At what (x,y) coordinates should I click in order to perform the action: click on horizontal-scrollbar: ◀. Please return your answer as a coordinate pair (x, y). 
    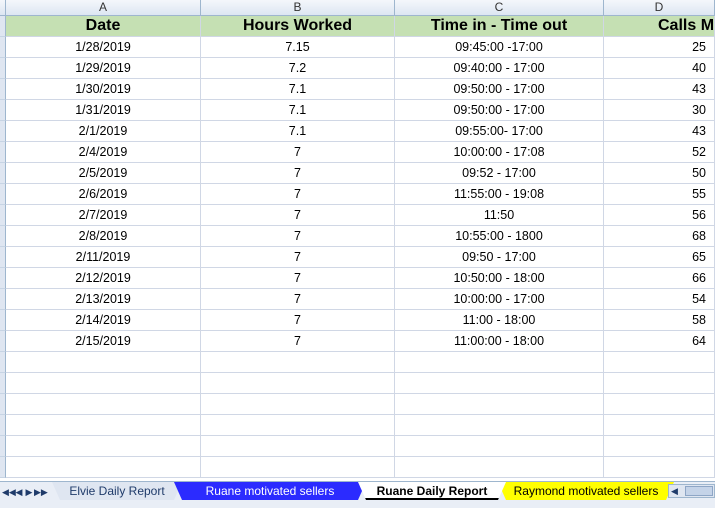
    Looking at the image, I should click on (691, 491).